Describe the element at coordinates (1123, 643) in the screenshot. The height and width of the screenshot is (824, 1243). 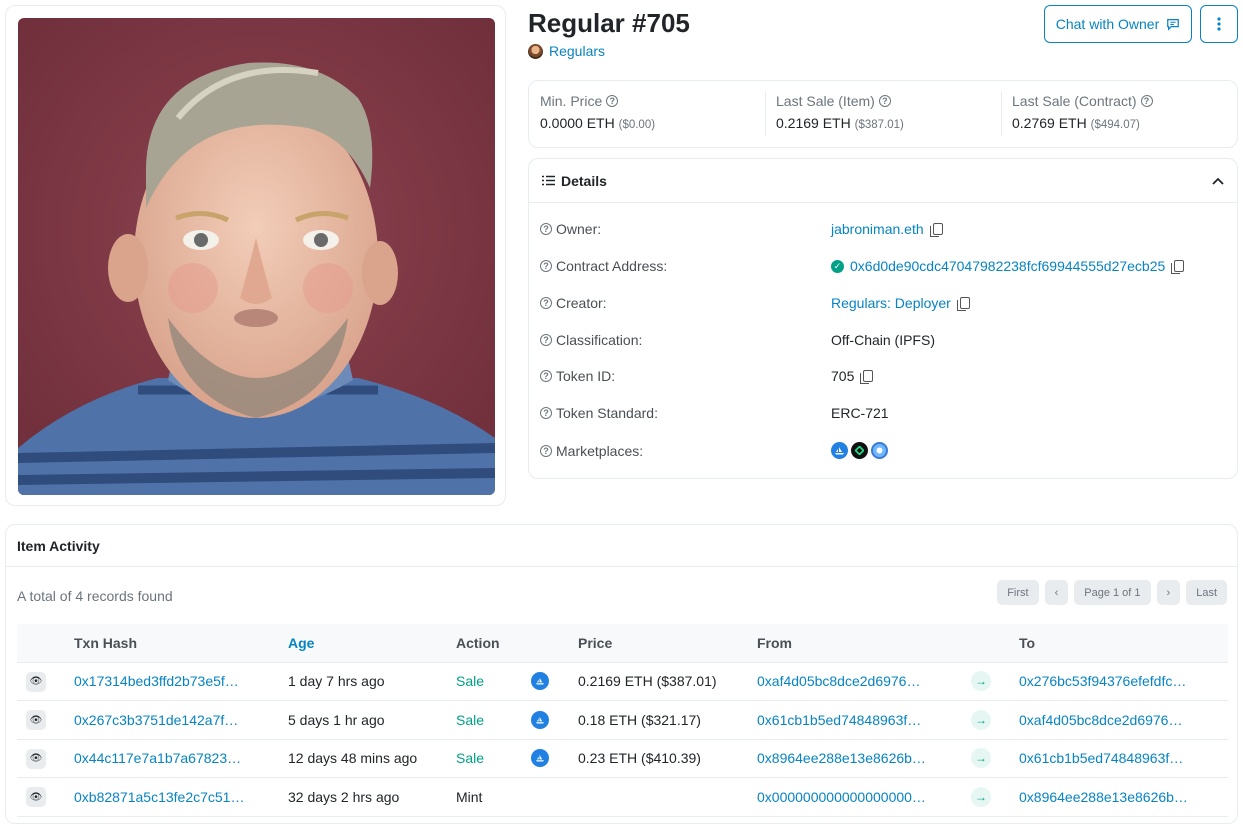
I see `col-to: To` at that location.